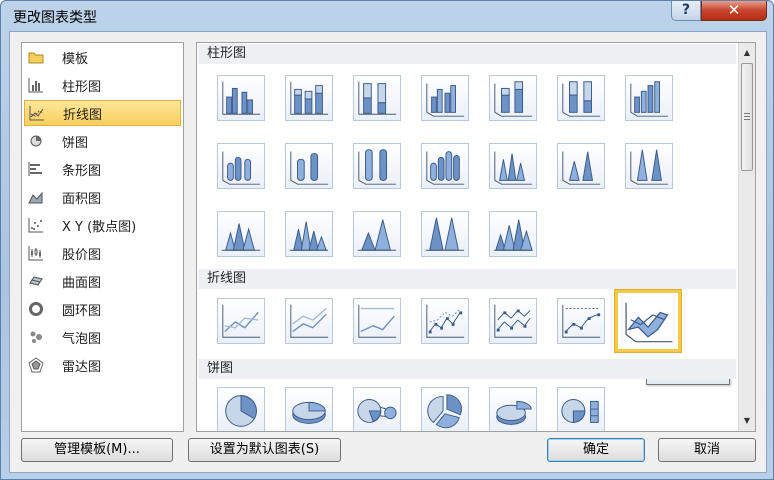 The width and height of the screenshot is (774, 480). Describe the element at coordinates (467, 54) in the screenshot. I see `section-column-header: 柱形图` at that location.